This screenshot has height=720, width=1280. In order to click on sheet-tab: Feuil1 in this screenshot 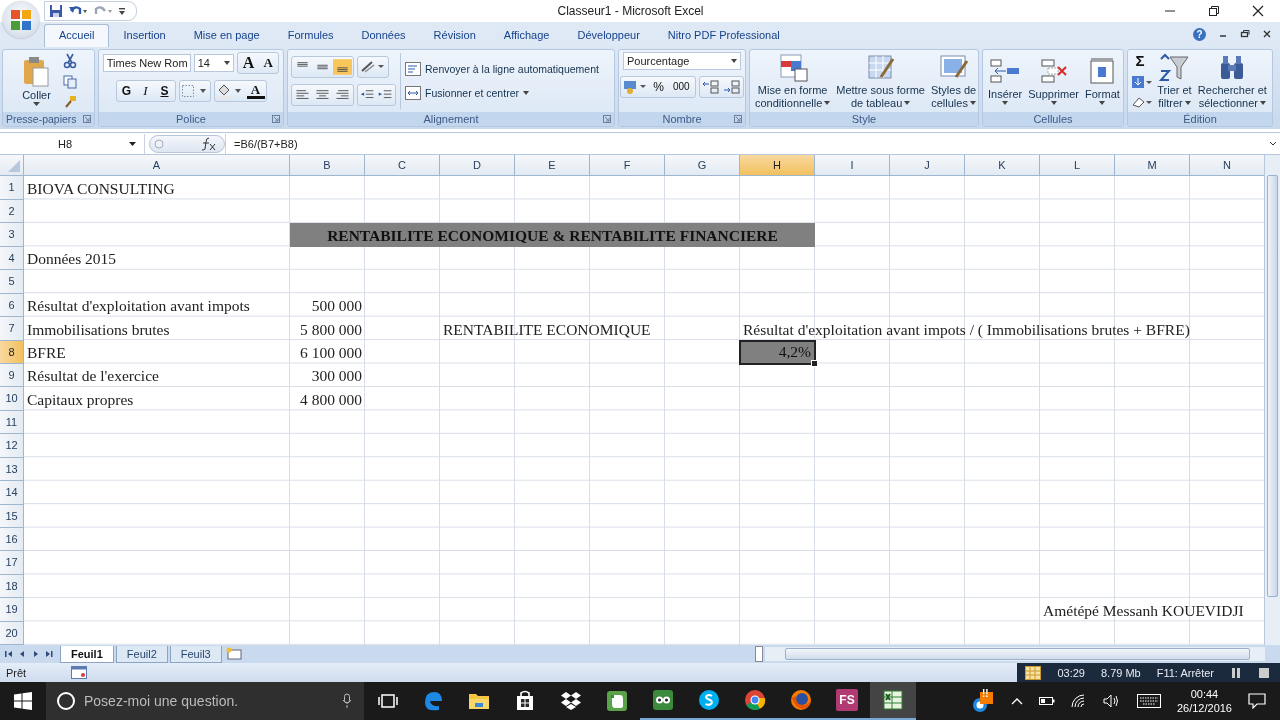, I will do `click(87, 654)`.